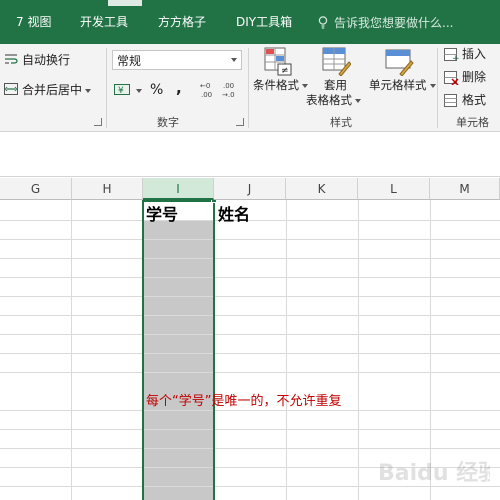  Describe the element at coordinates (178, 350) in the screenshot. I see `selection-border` at that location.